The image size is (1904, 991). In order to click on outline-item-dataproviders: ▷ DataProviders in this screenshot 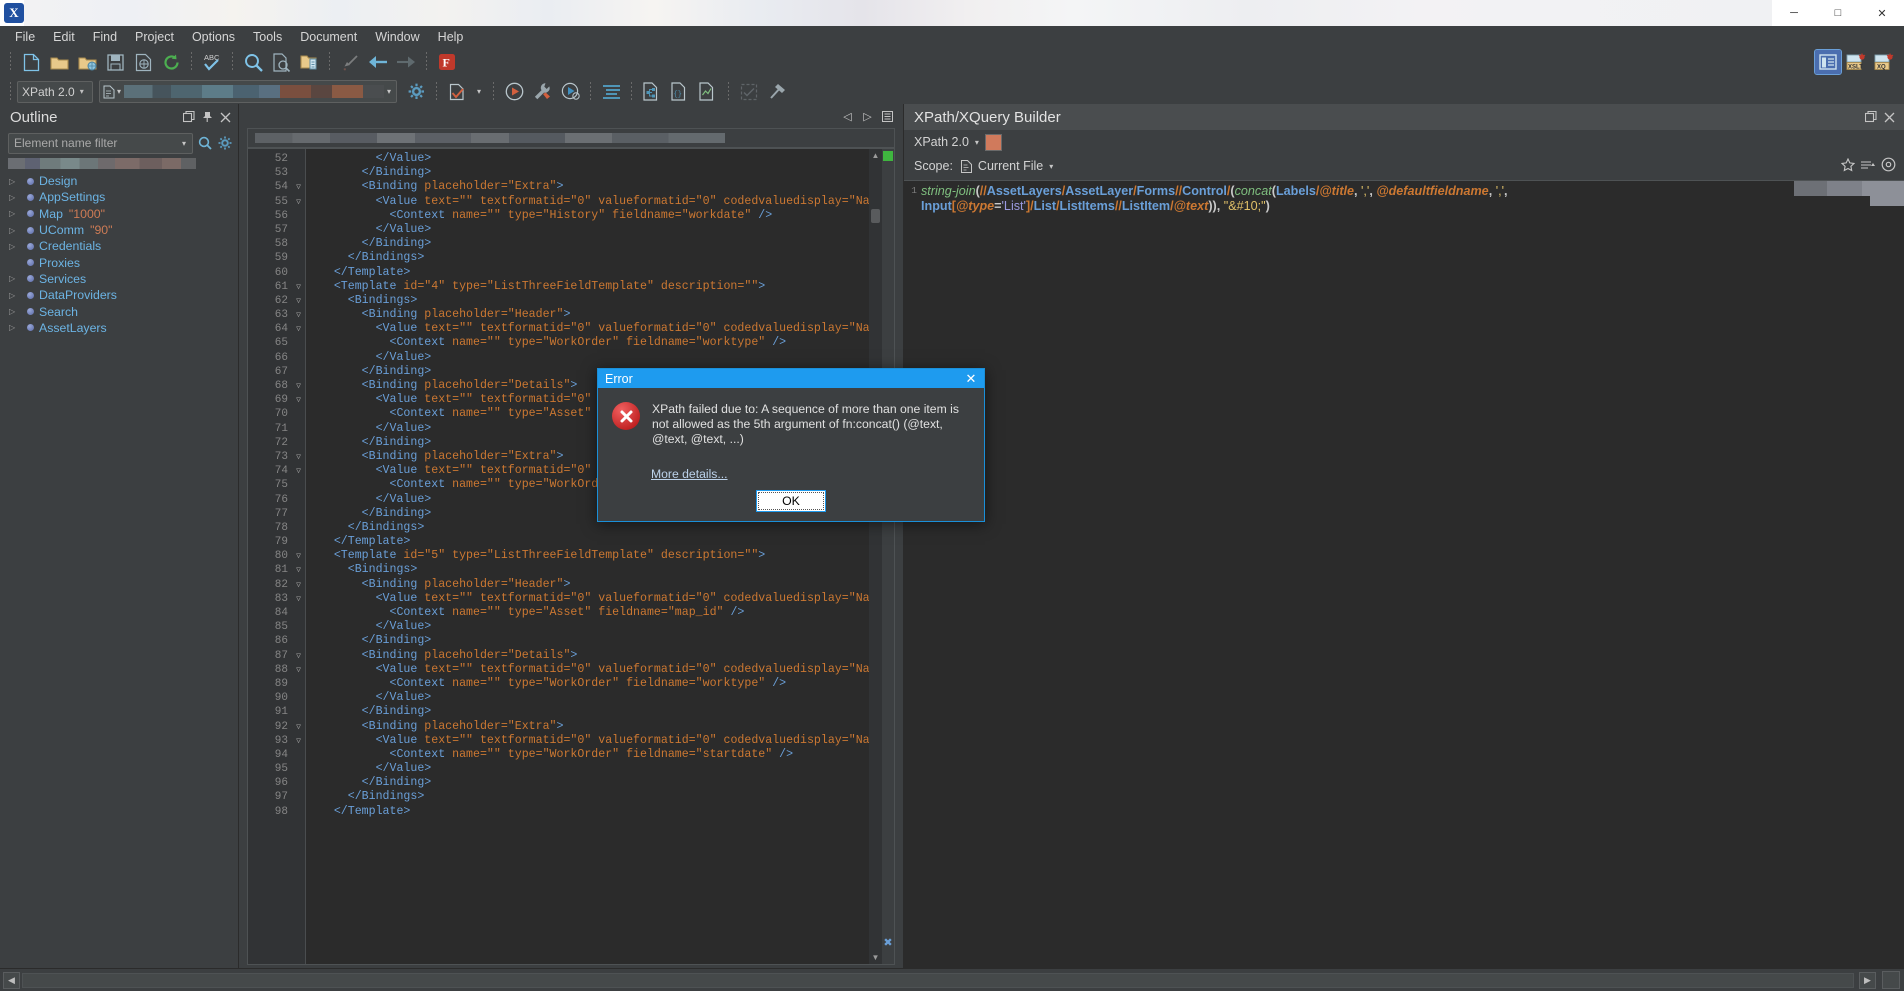, I will do `click(119, 295)`.